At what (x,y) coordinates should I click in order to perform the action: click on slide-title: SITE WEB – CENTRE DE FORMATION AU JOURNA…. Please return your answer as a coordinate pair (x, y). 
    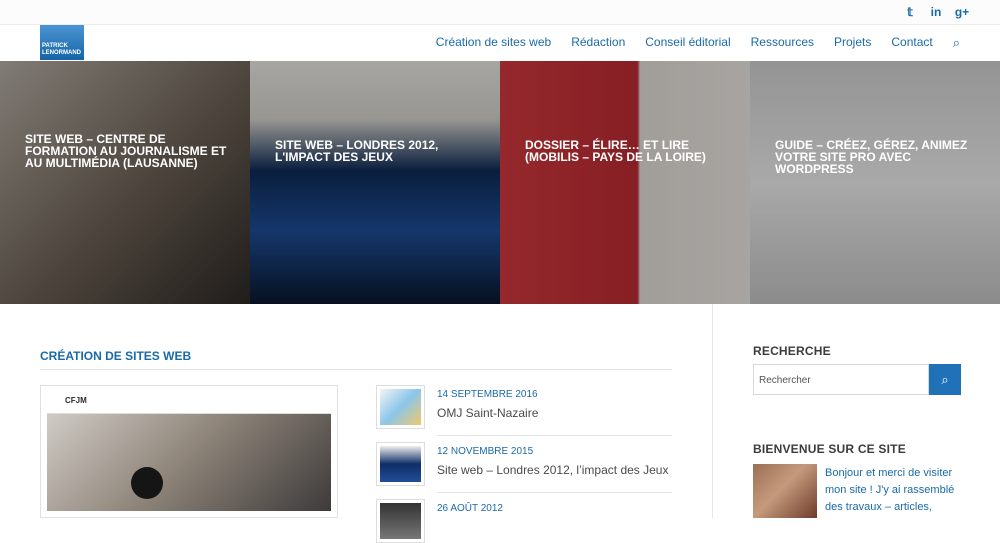
    Looking at the image, I should click on (126, 151).